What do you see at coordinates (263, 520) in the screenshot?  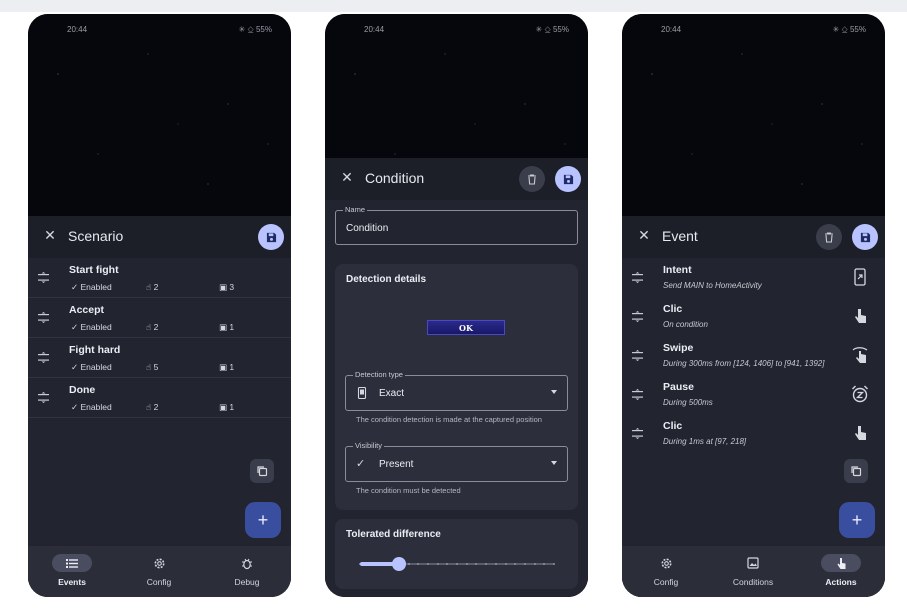 I see `add-event-button: +` at bounding box center [263, 520].